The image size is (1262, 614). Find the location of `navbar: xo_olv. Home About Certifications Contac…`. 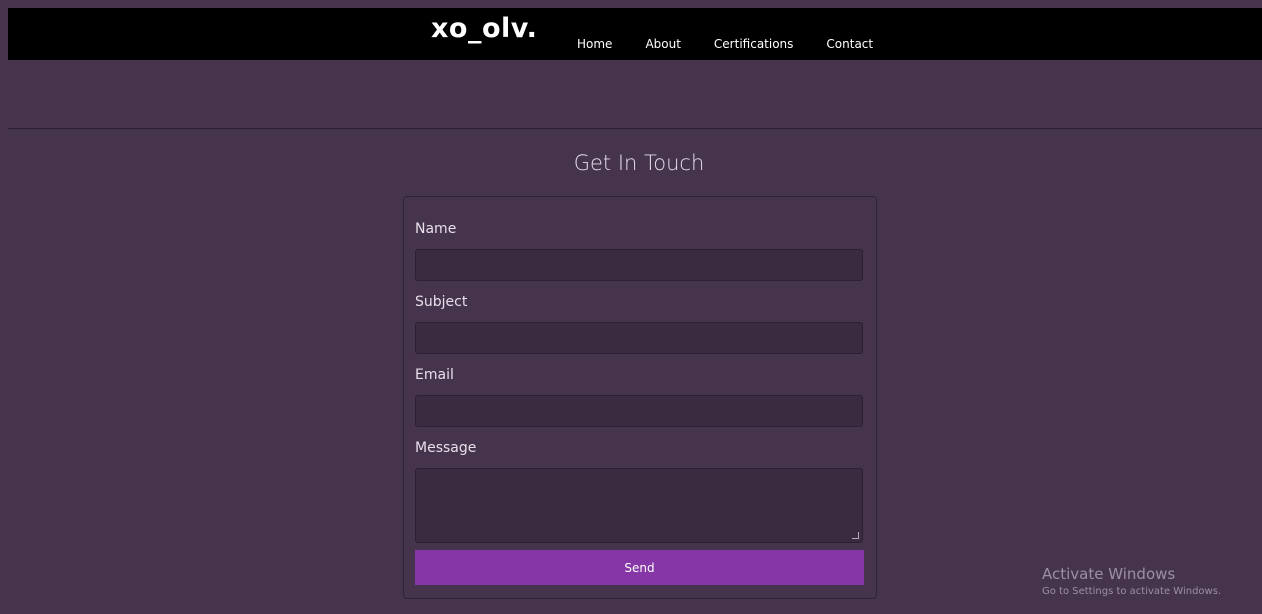

navbar: xo_olv. Home About Certifications Contac… is located at coordinates (635, 34).